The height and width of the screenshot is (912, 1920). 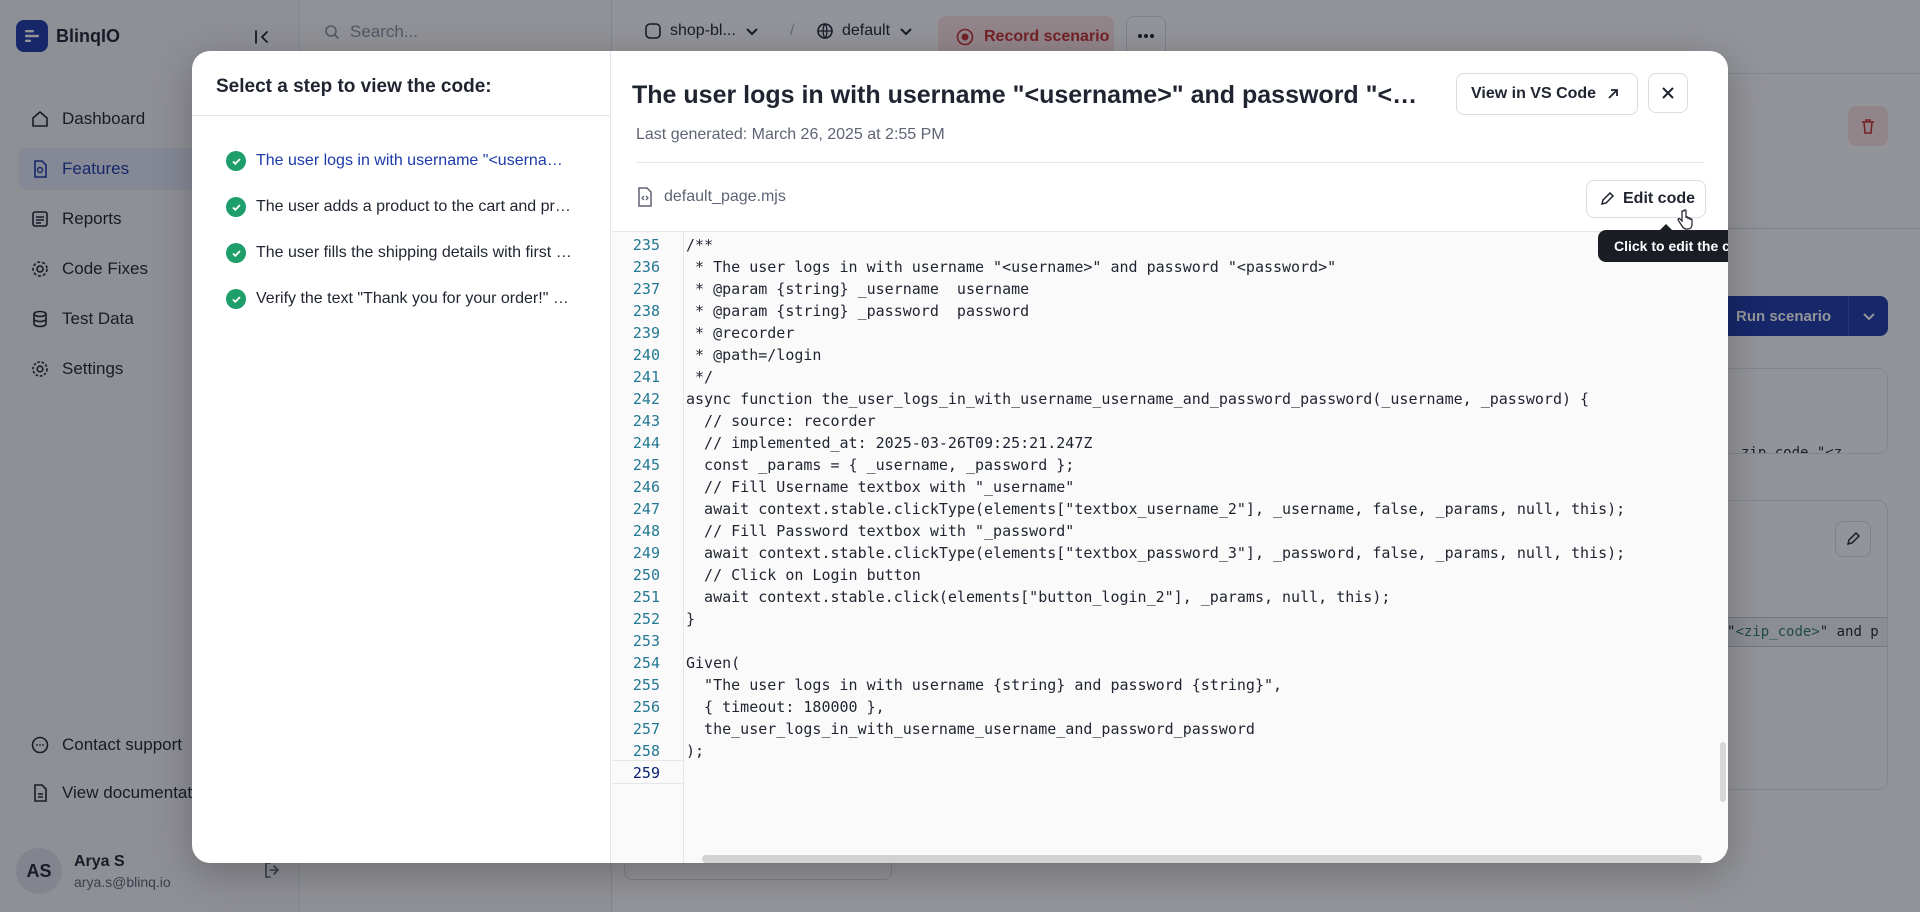 What do you see at coordinates (646, 531) in the screenshot?
I see `line-number: 248` at bounding box center [646, 531].